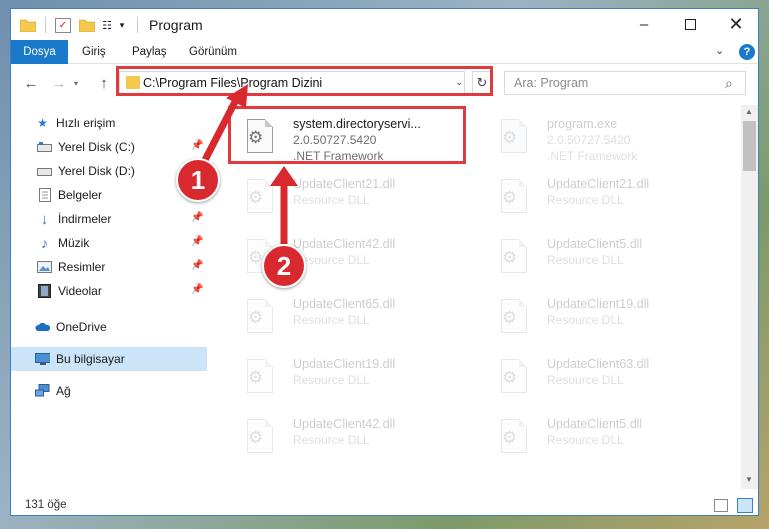 The image size is (769, 529). What do you see at coordinates (249, 164) in the screenshot?
I see `annotation-arrows` at bounding box center [249, 164].